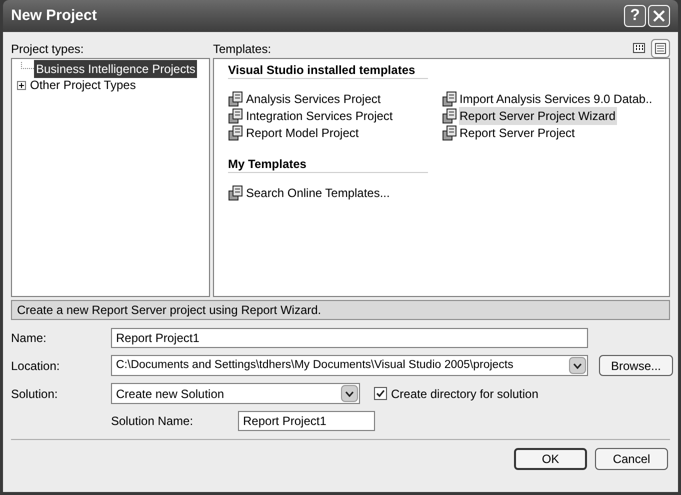  I want to click on location-combo: C:\Documents and Settings\tdhers\My Documents\Visual Studio 2005\projects, so click(349, 365).